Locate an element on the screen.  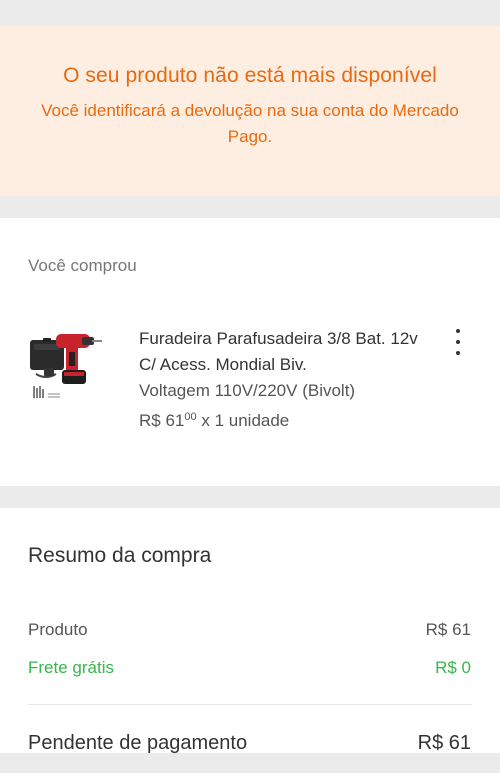
summary-row-label: Frete grátis is located at coordinates (71, 667).